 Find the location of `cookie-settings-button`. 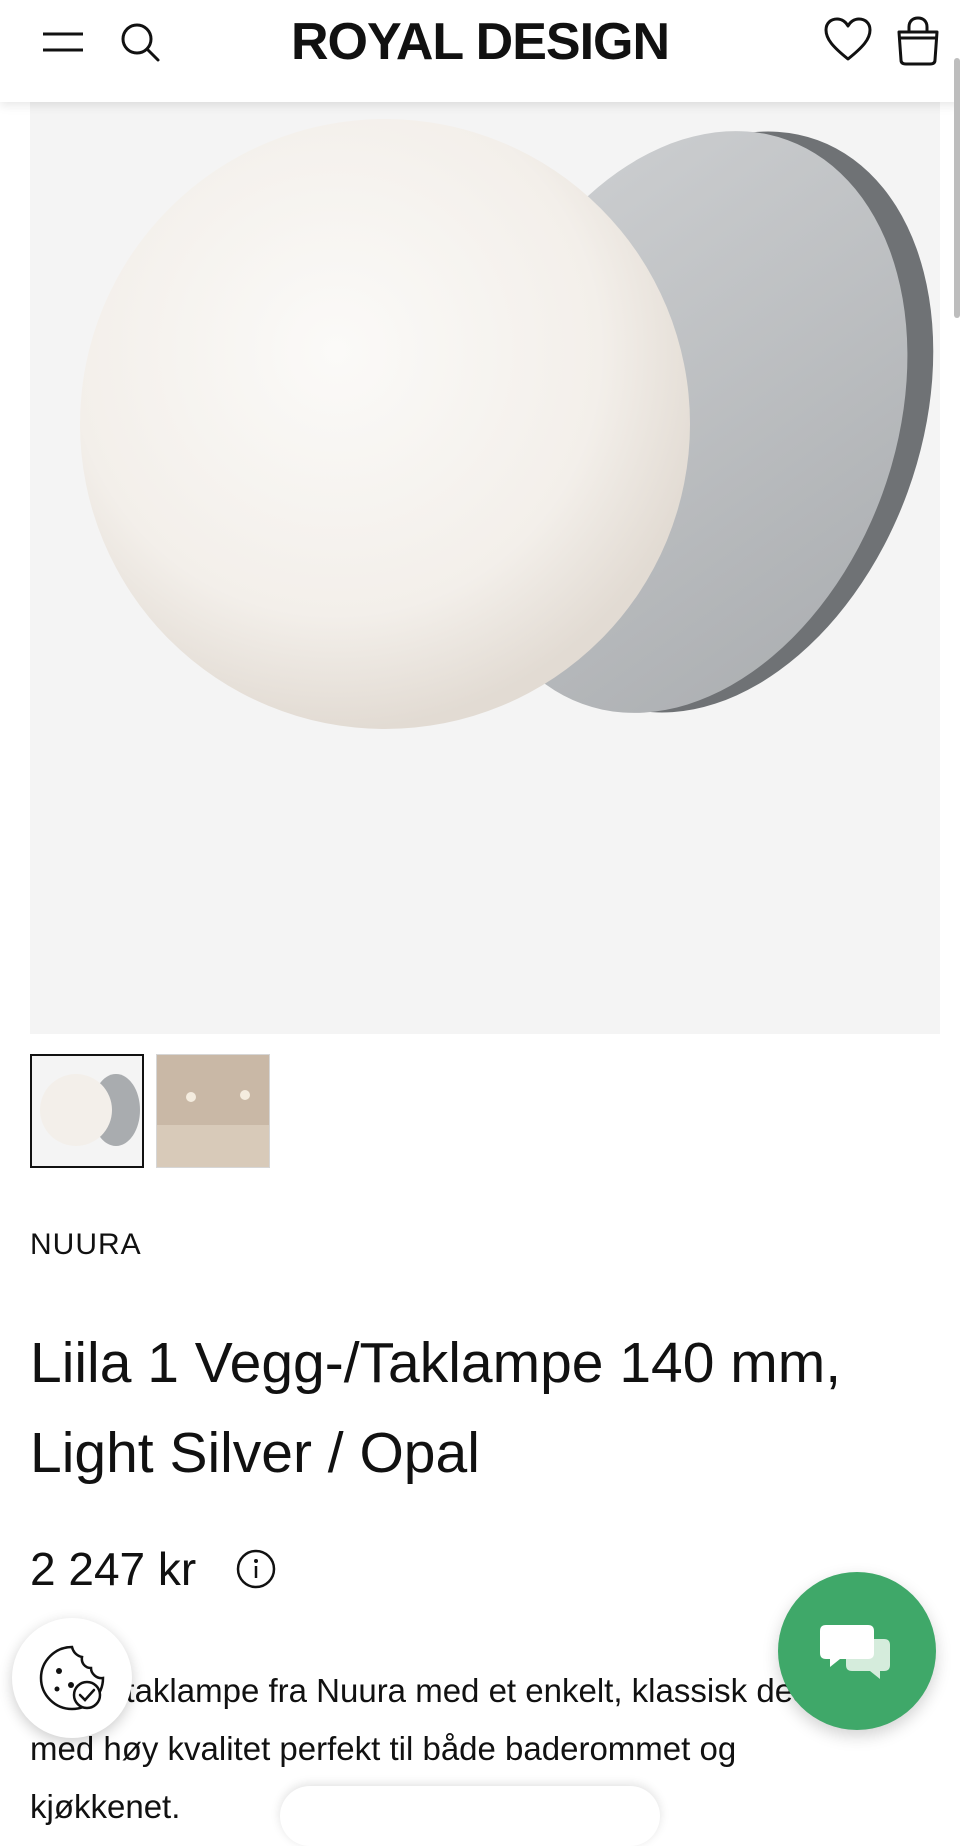

cookie-settings-button is located at coordinates (72, 1678).